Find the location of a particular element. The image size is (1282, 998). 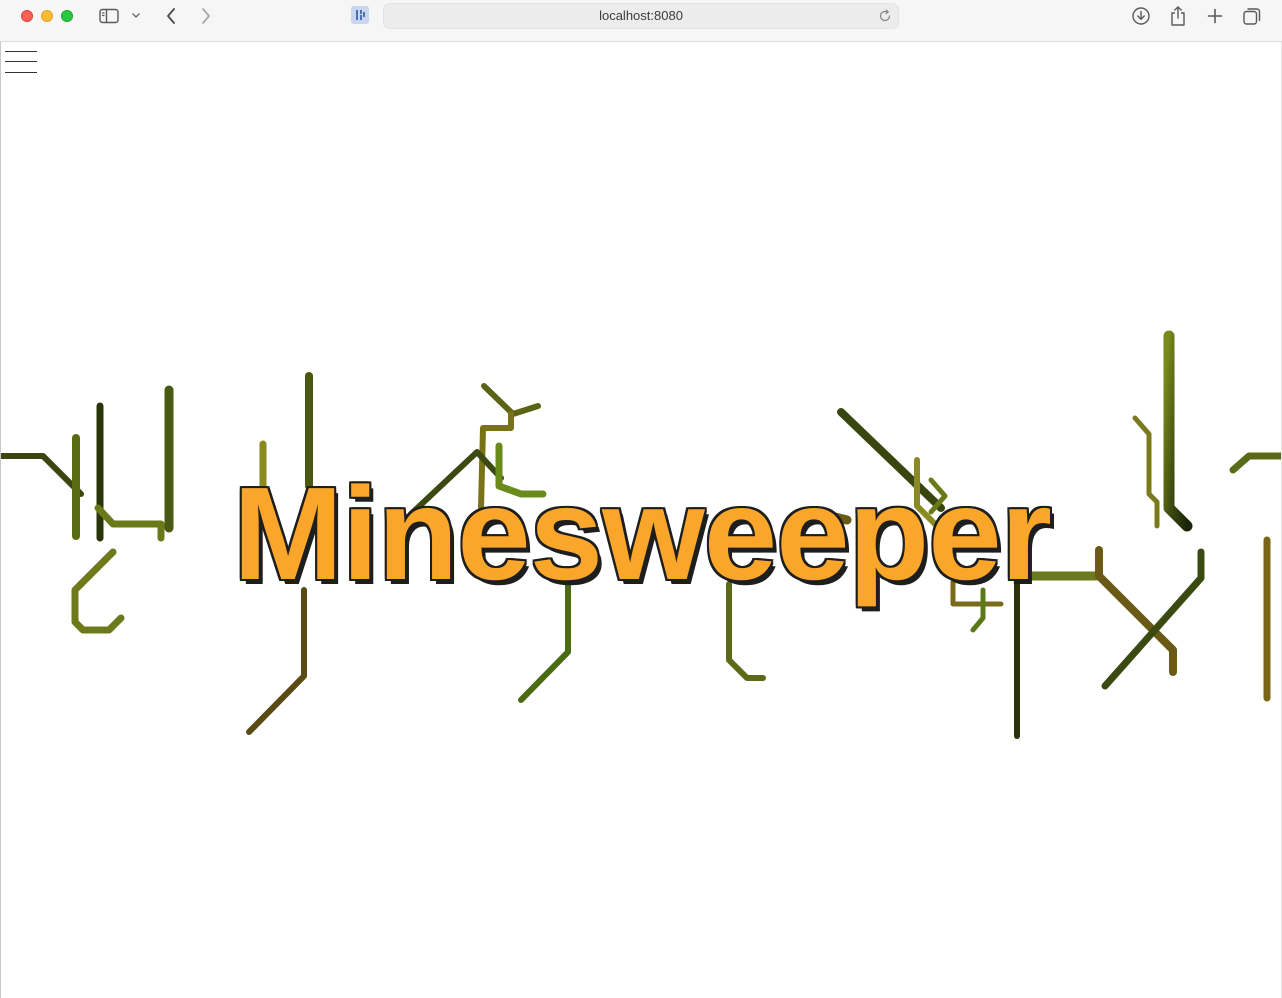

site-favicon-icon is located at coordinates (360, 15).